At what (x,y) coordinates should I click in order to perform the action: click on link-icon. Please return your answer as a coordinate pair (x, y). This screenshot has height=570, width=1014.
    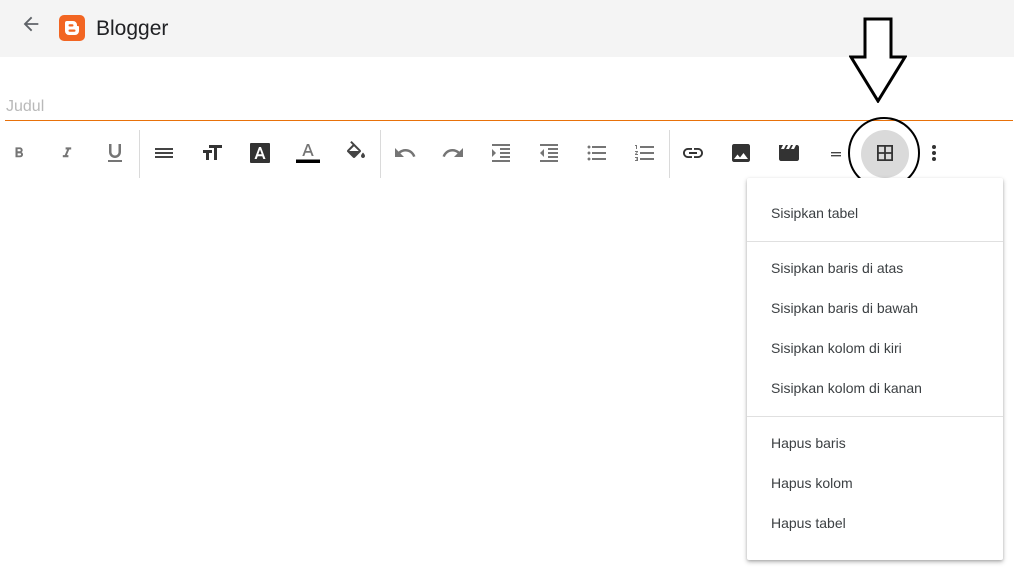
    Looking at the image, I should click on (693, 153).